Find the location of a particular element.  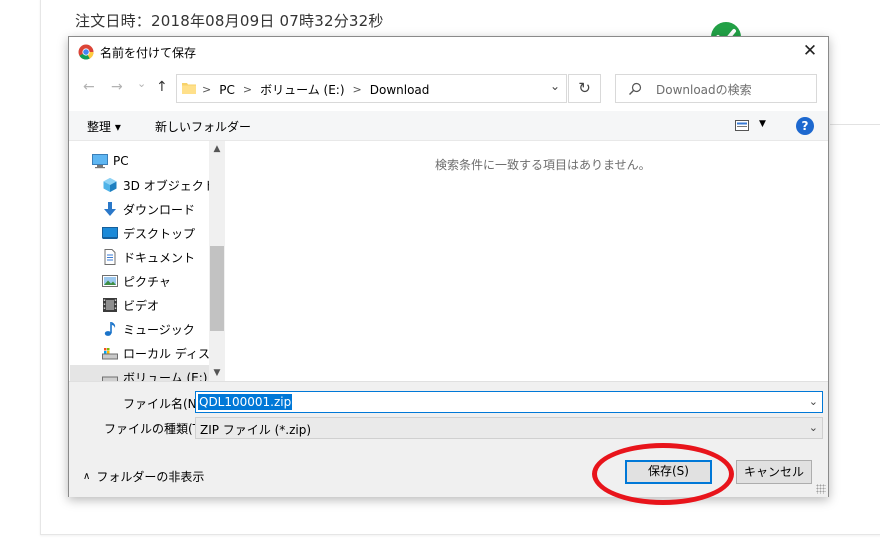

hide-folders-label: フォルダーの非表示 is located at coordinates (150, 477).